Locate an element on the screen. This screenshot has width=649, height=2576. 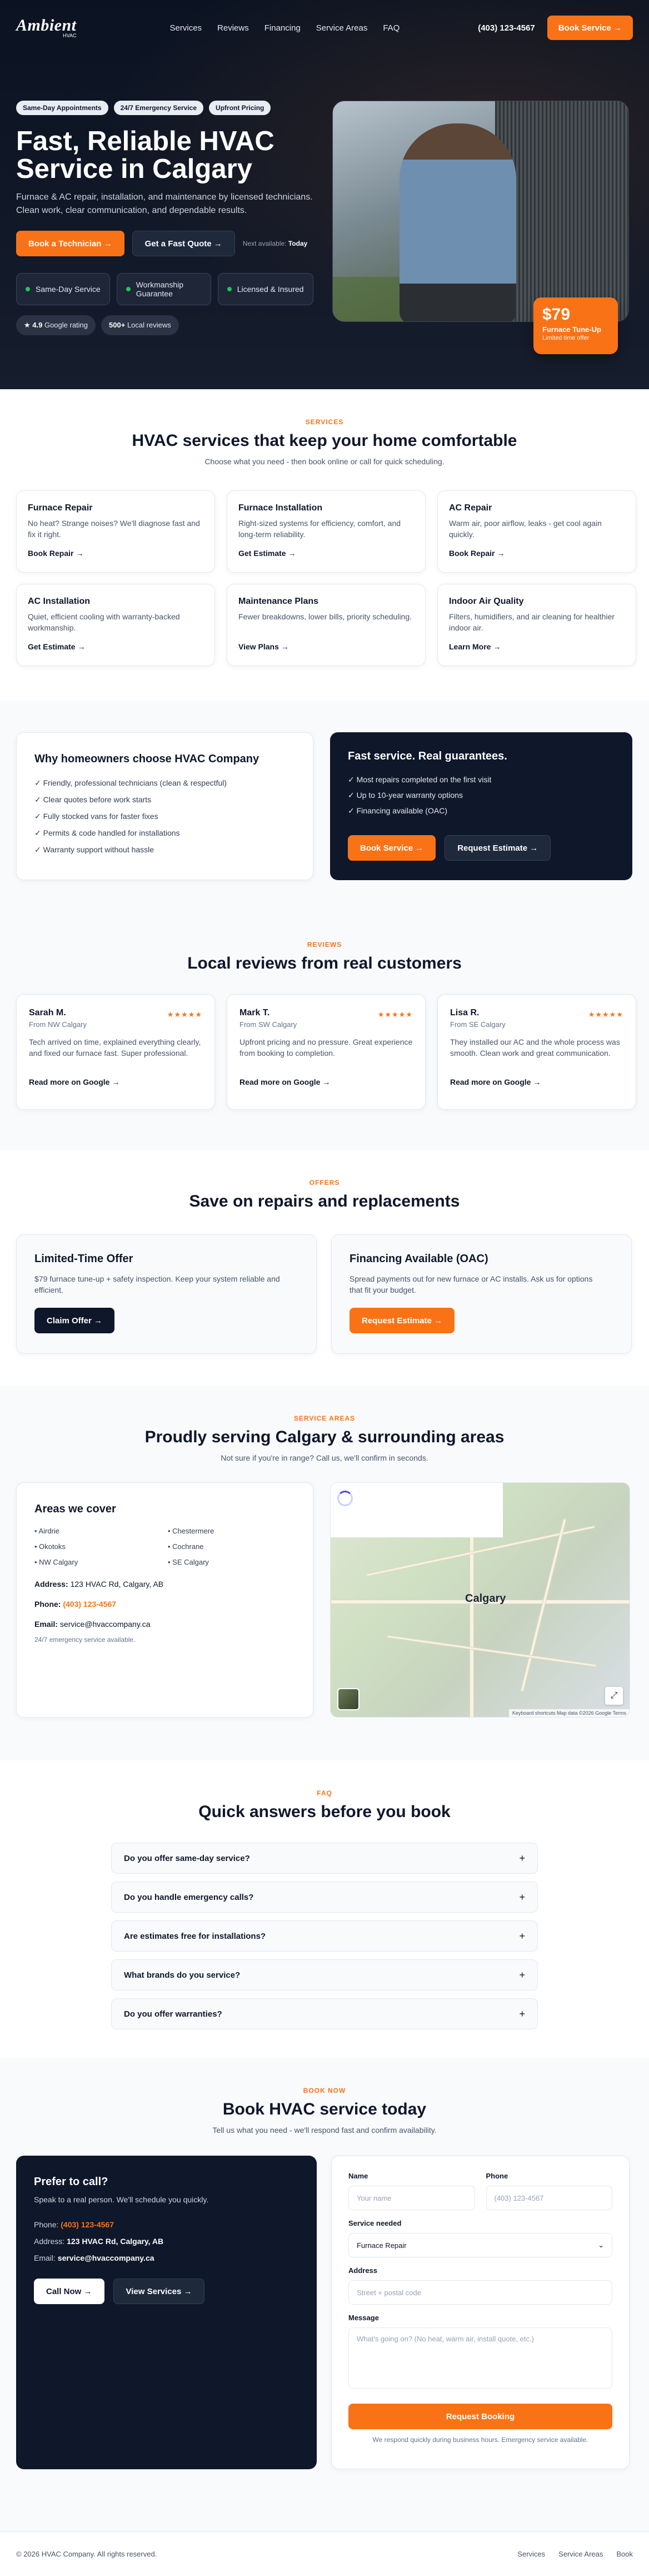
phone-label: Phone: is located at coordinates (46, 2224).